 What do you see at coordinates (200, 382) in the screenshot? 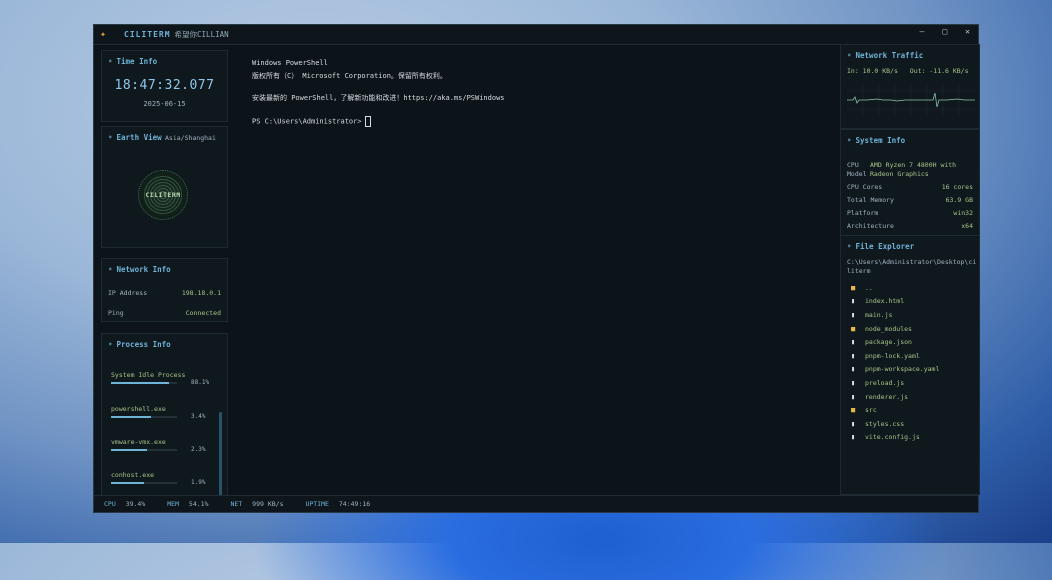
I see `process-pct: 88.1%` at bounding box center [200, 382].